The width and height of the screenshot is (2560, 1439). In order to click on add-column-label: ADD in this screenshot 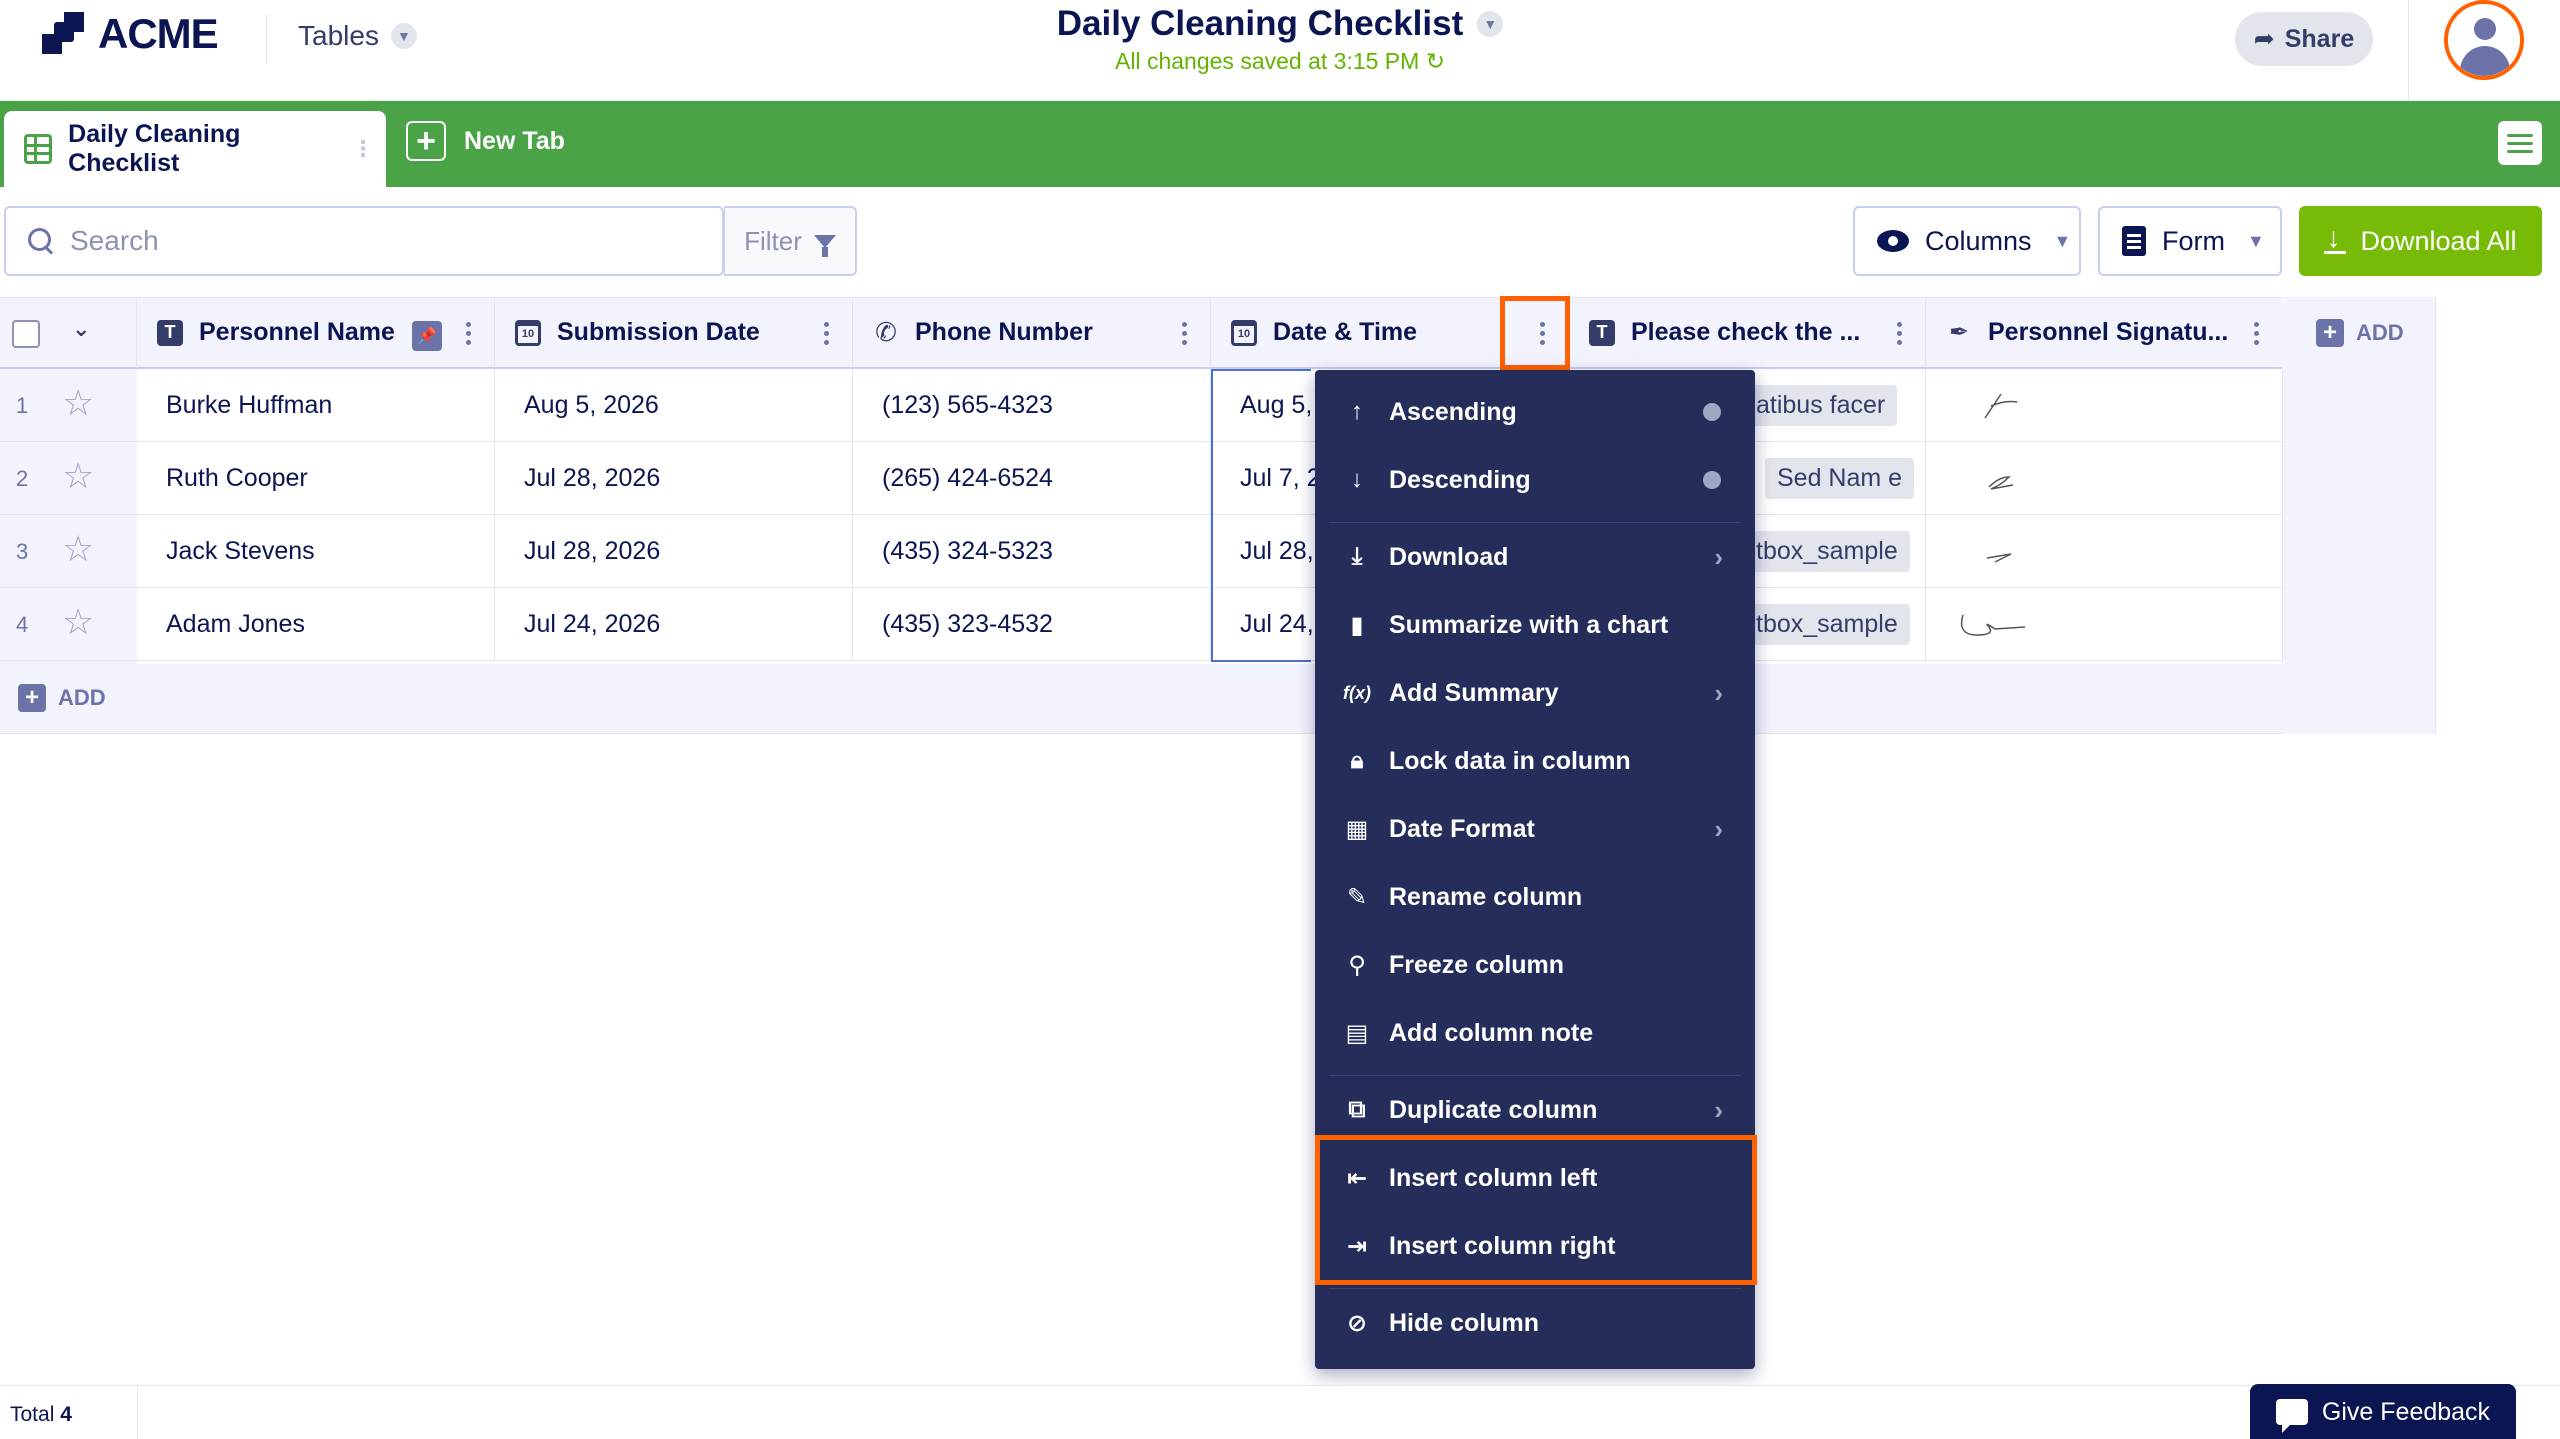, I will do `click(2380, 332)`.